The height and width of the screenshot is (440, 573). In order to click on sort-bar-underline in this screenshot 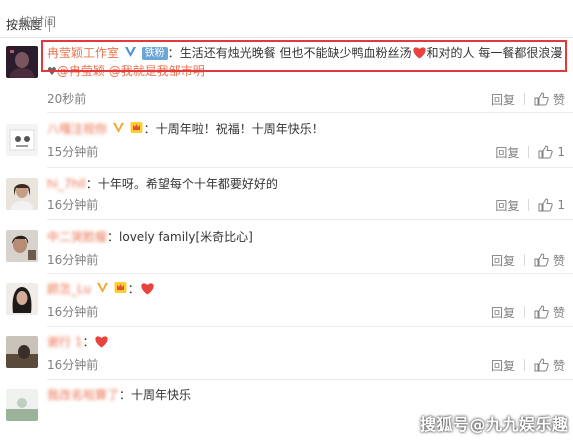, I will do `click(286, 37)`.